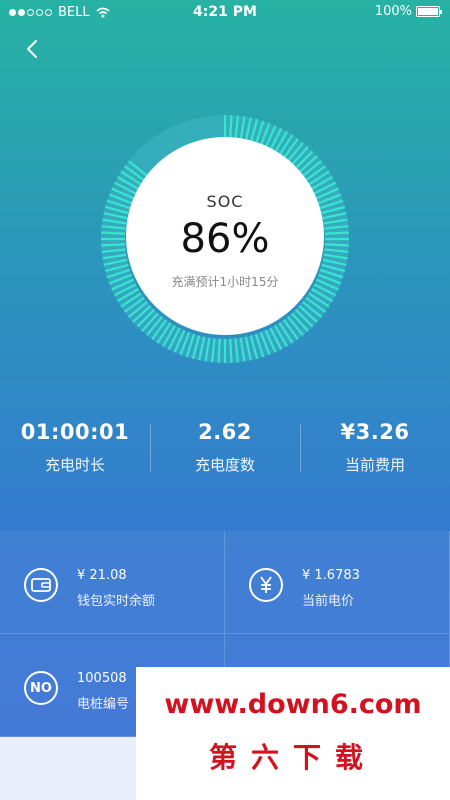 The height and width of the screenshot is (800, 450). Describe the element at coordinates (41, 688) in the screenshot. I see `number-icon: NO` at that location.